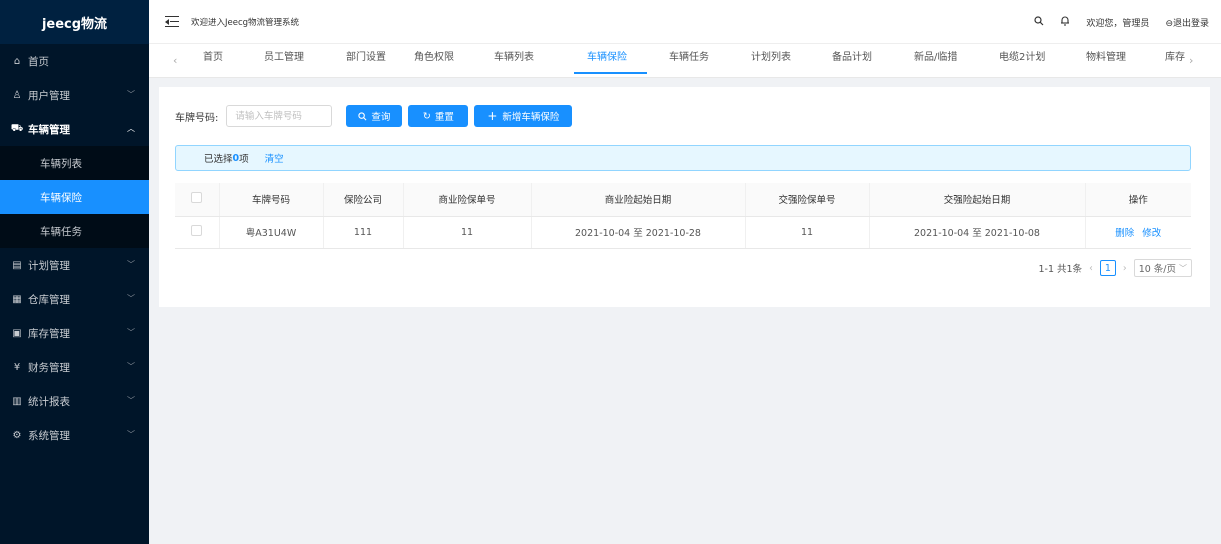 The width and height of the screenshot is (1221, 544). What do you see at coordinates (74, 265) in the screenshot?
I see `sidebar-item-plan-management: ▤ 计划管理 ﹀` at bounding box center [74, 265].